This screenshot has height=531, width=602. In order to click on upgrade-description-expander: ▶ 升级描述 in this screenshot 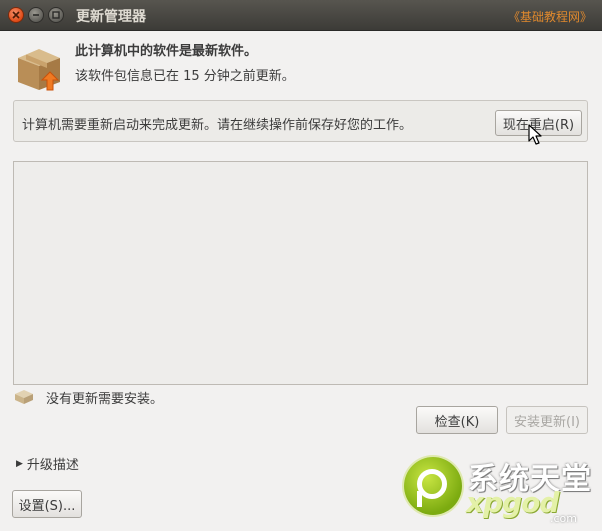, I will do `click(47, 463)`.